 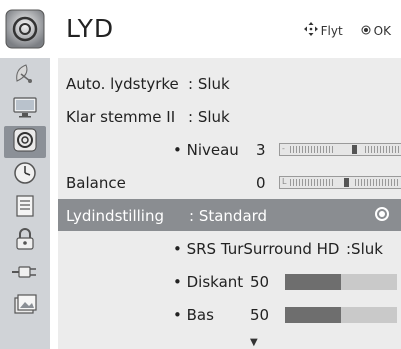 I want to click on clear-voice-value: : Sluk, so click(x=209, y=117).